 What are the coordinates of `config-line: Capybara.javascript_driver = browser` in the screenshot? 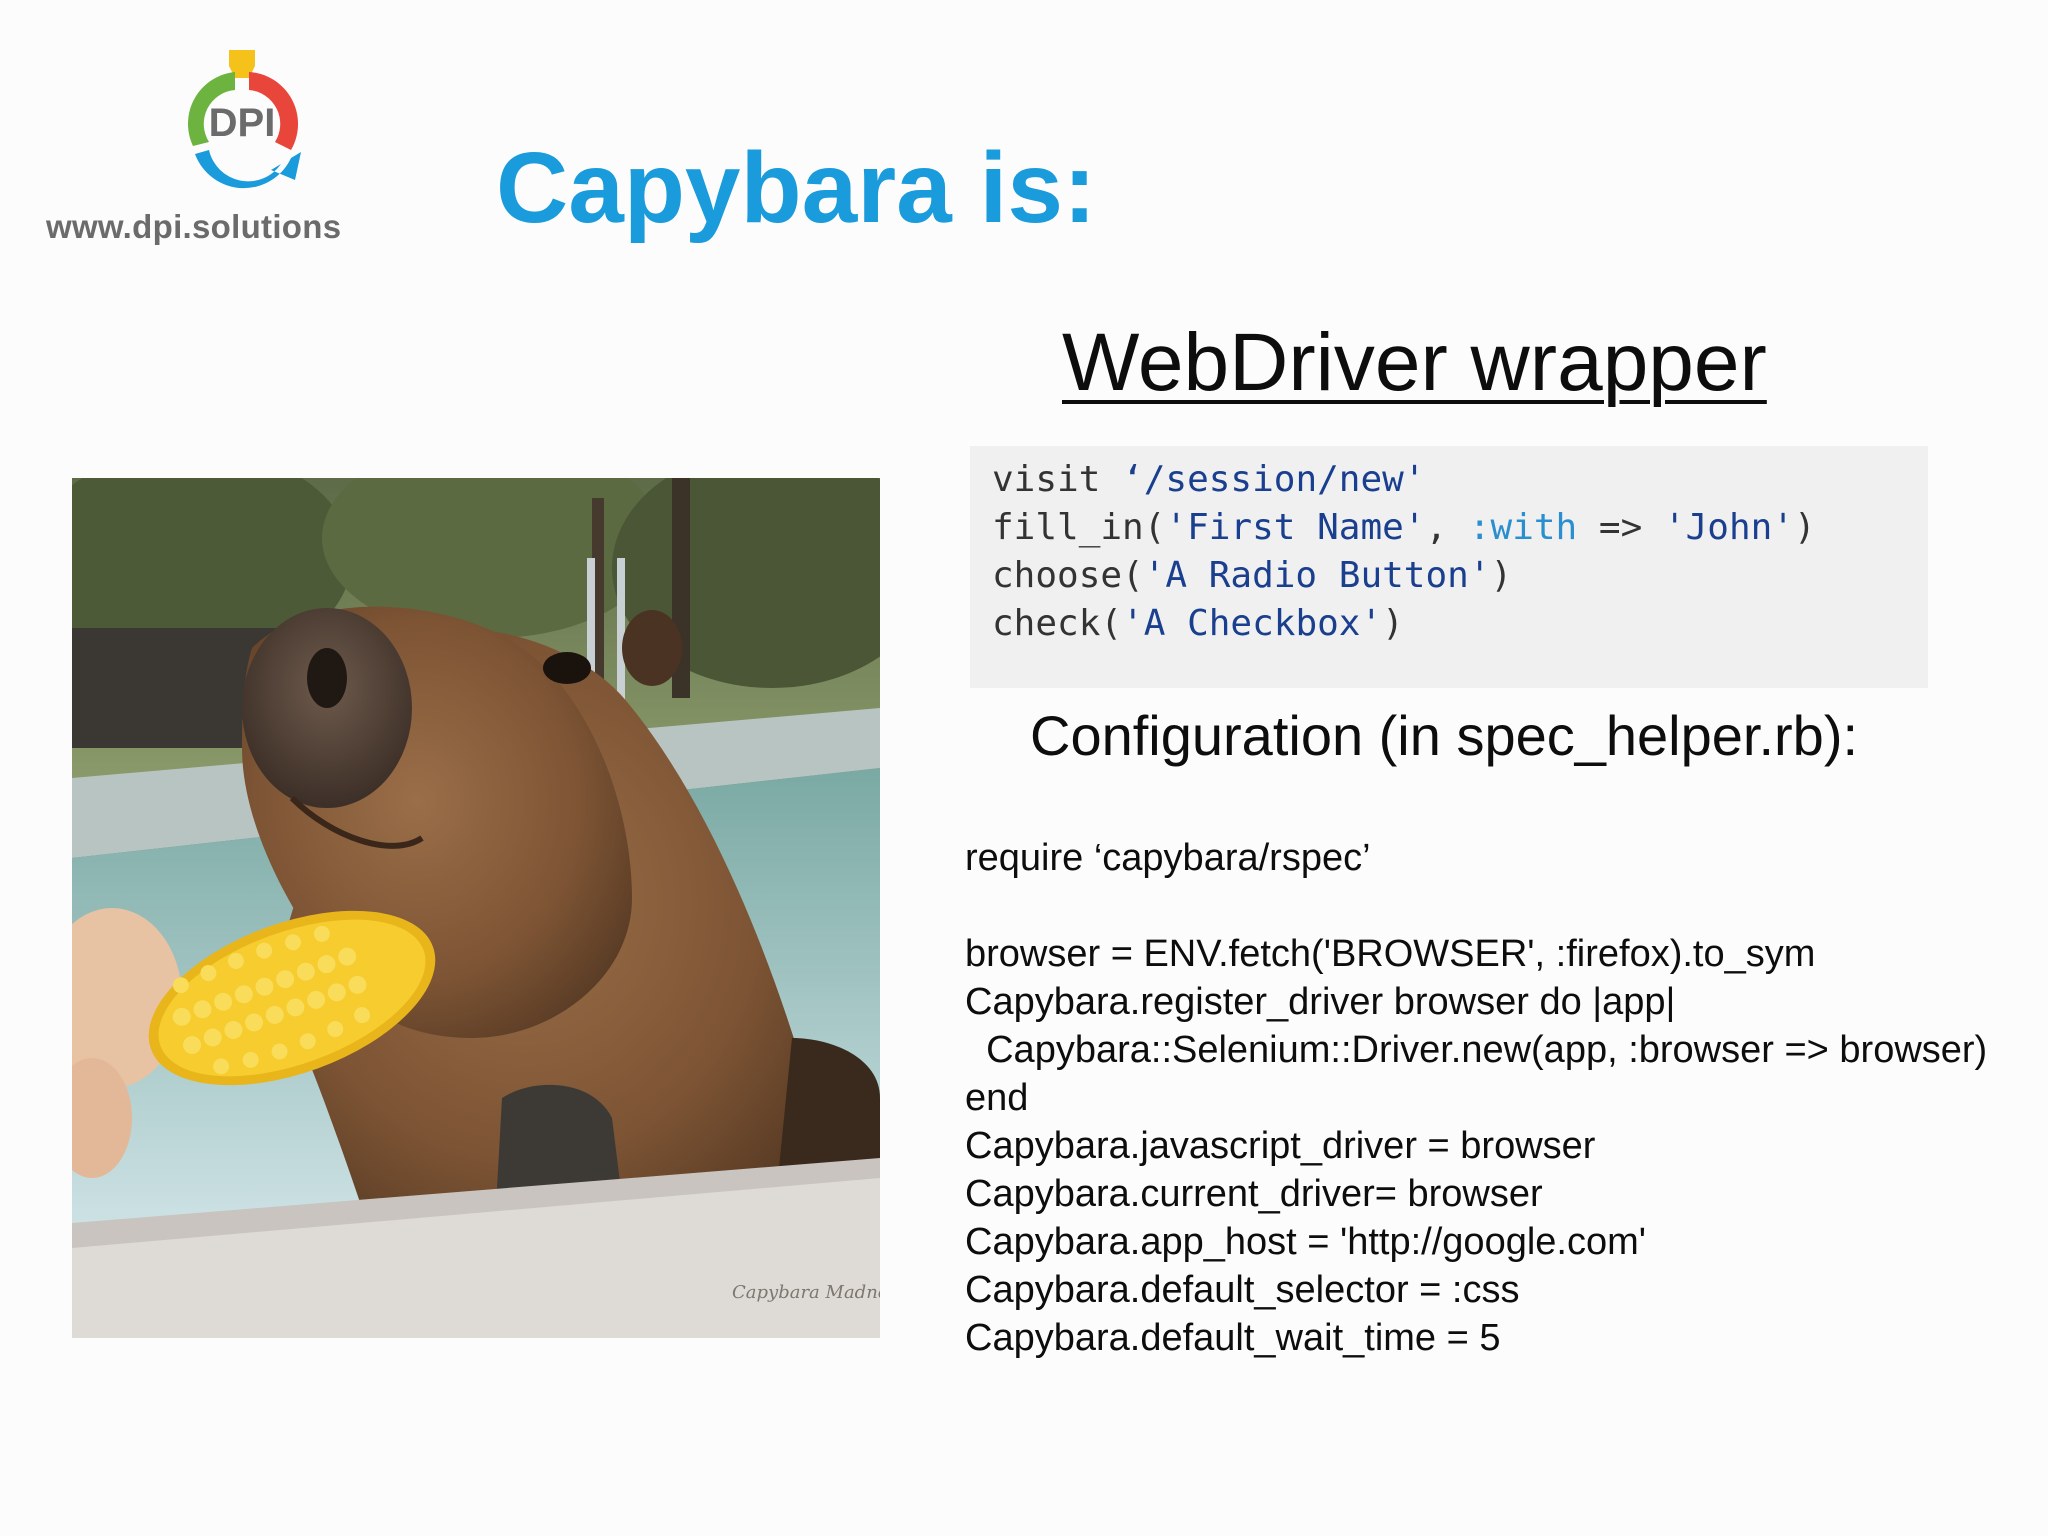 It's located at (1280, 1146).